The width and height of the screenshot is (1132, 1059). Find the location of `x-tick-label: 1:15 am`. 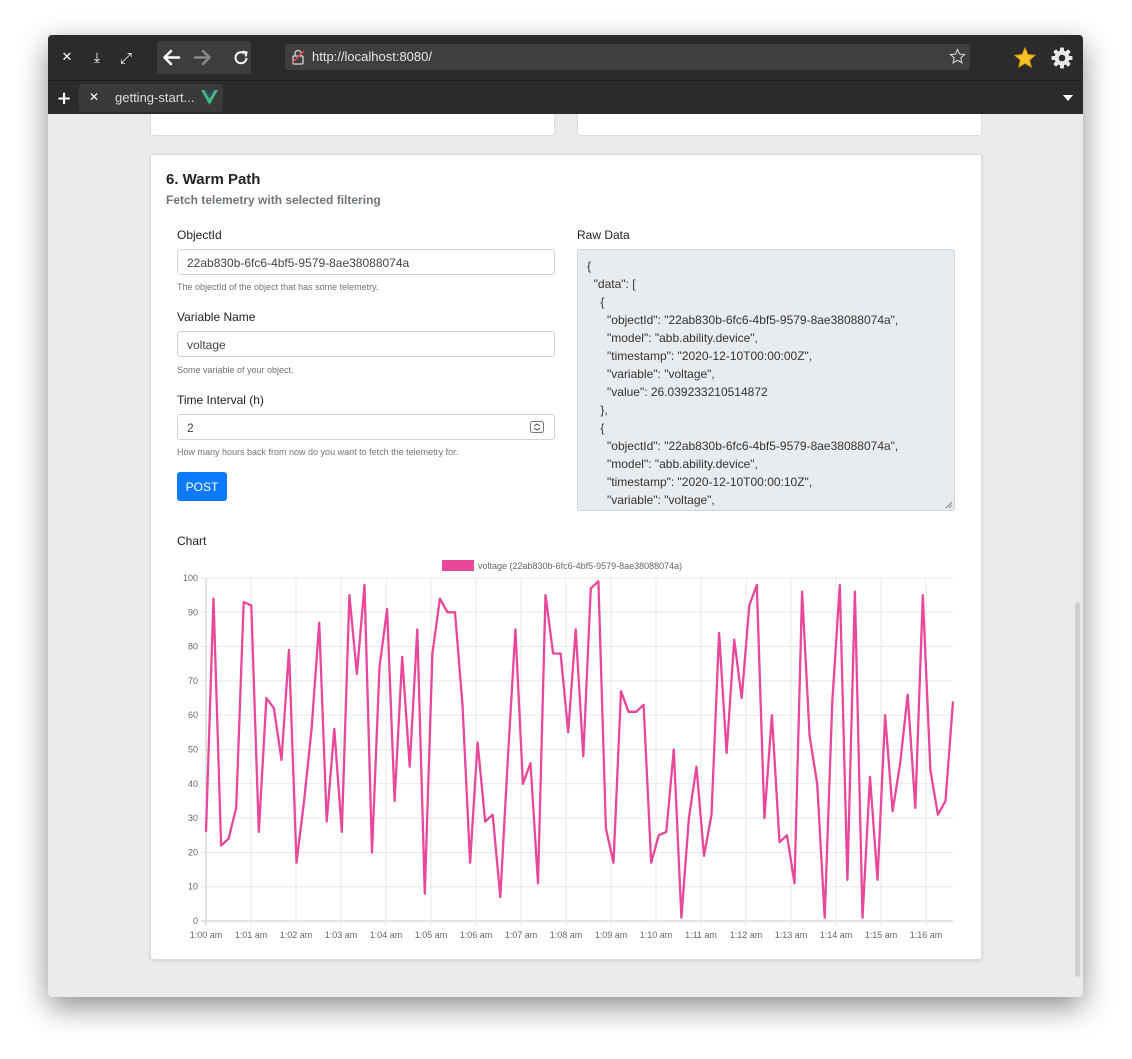

x-tick-label: 1:15 am is located at coordinates (881, 935).